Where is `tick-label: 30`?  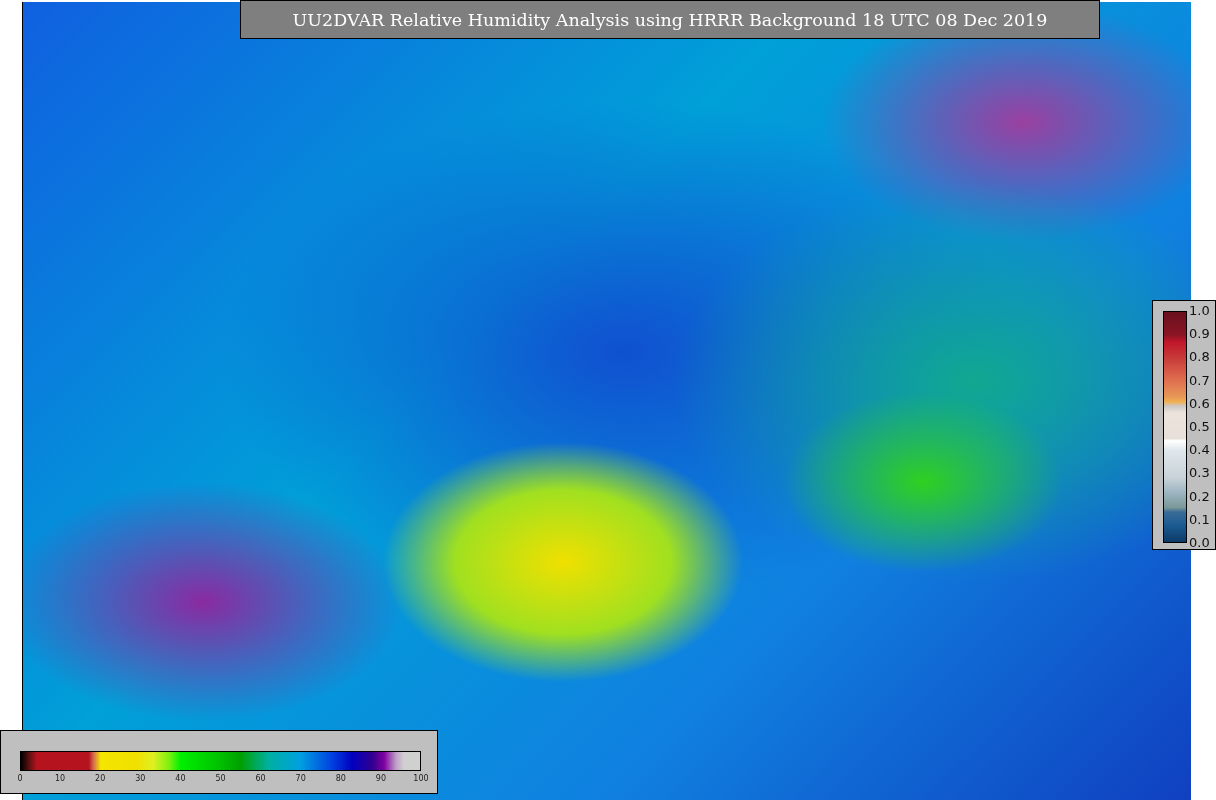
tick-label: 30 is located at coordinates (140, 779).